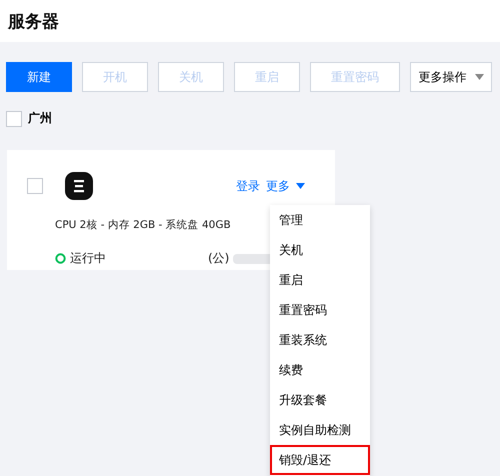 Image resolution: width=500 pixels, height=476 pixels. What do you see at coordinates (39, 77) in the screenshot?
I see `create-button: 新建` at bounding box center [39, 77].